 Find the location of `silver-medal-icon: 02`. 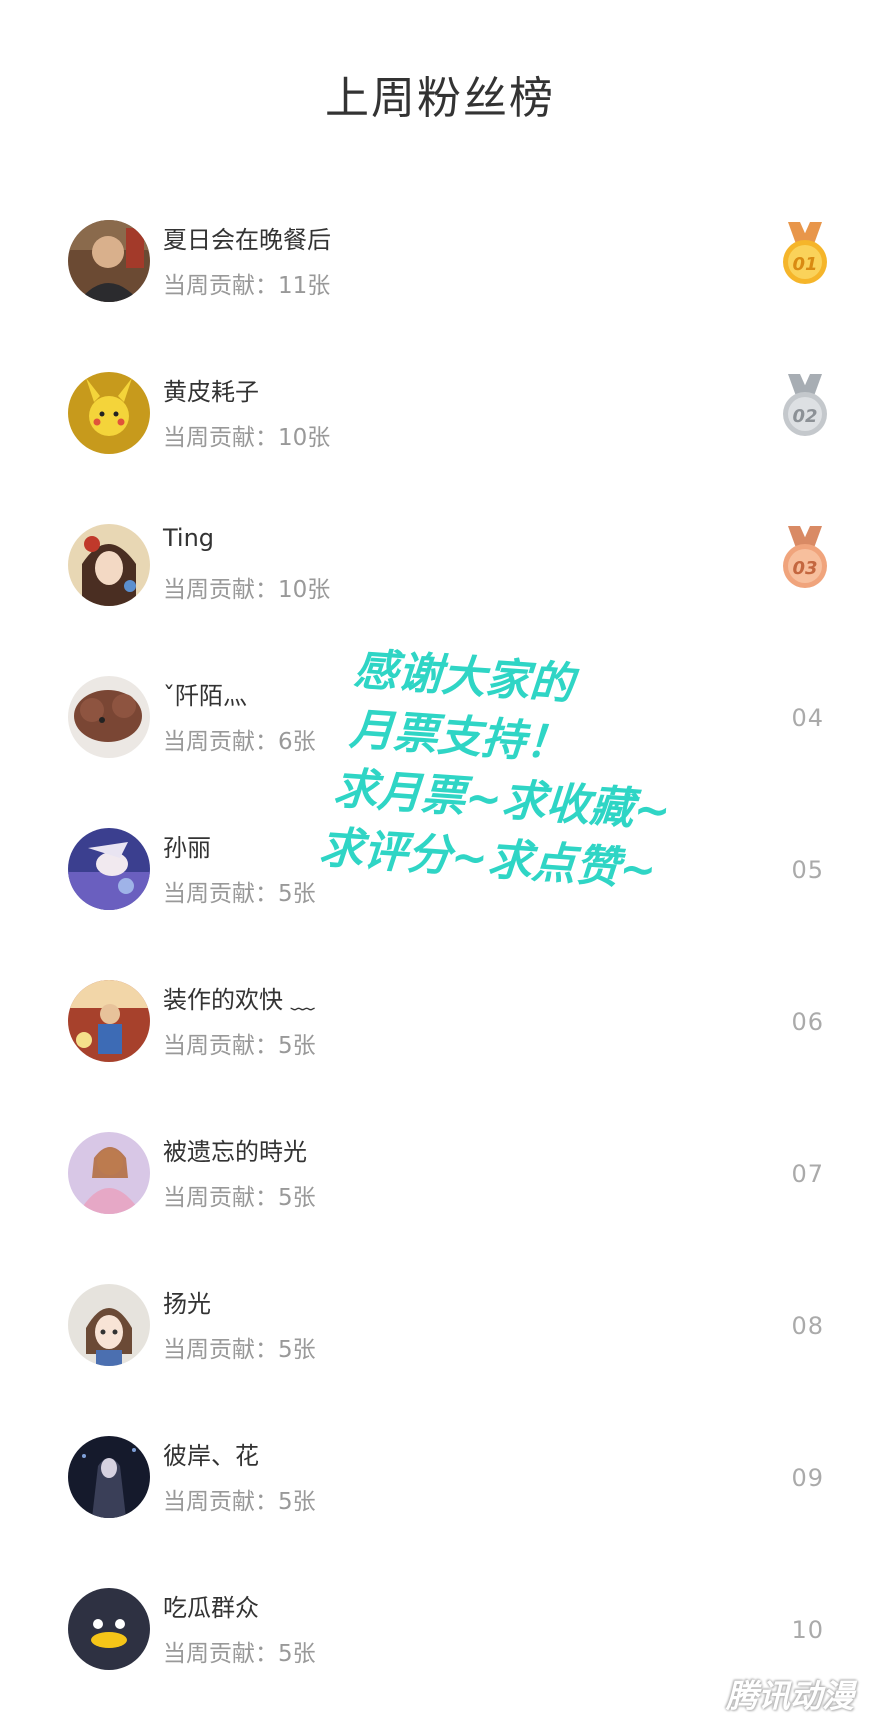

silver-medal-icon: 02 is located at coordinates (805, 405).